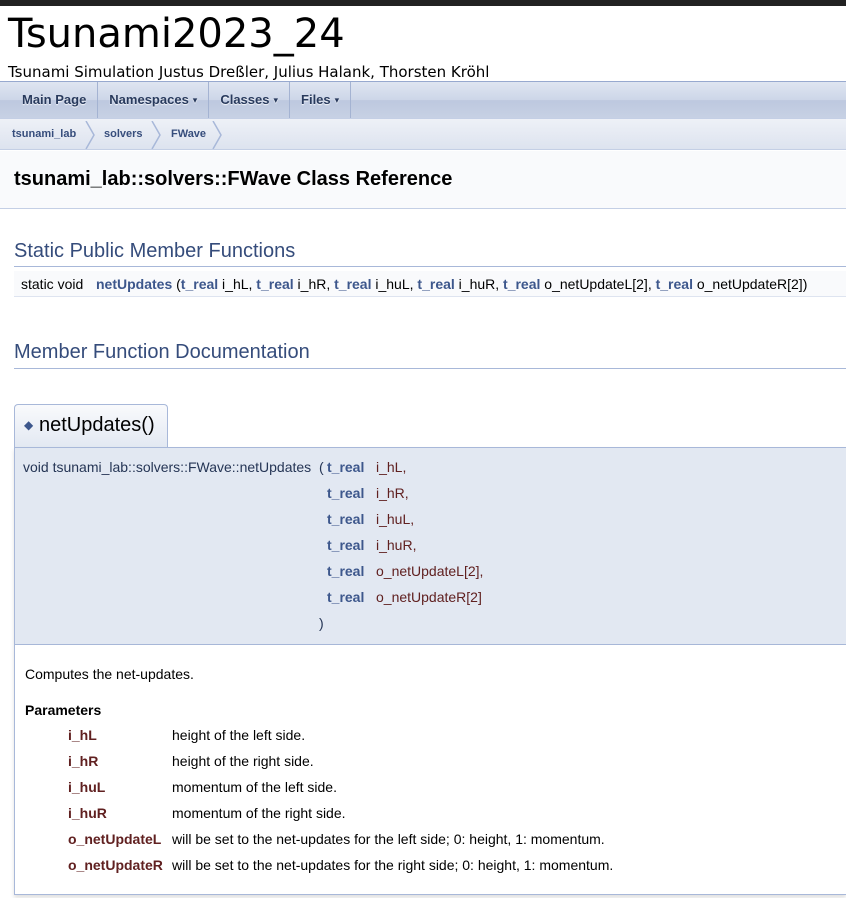 Image resolution: width=846 pixels, height=898 pixels. What do you see at coordinates (83, 761) in the screenshot?
I see `param-doc-name: i_hR` at bounding box center [83, 761].